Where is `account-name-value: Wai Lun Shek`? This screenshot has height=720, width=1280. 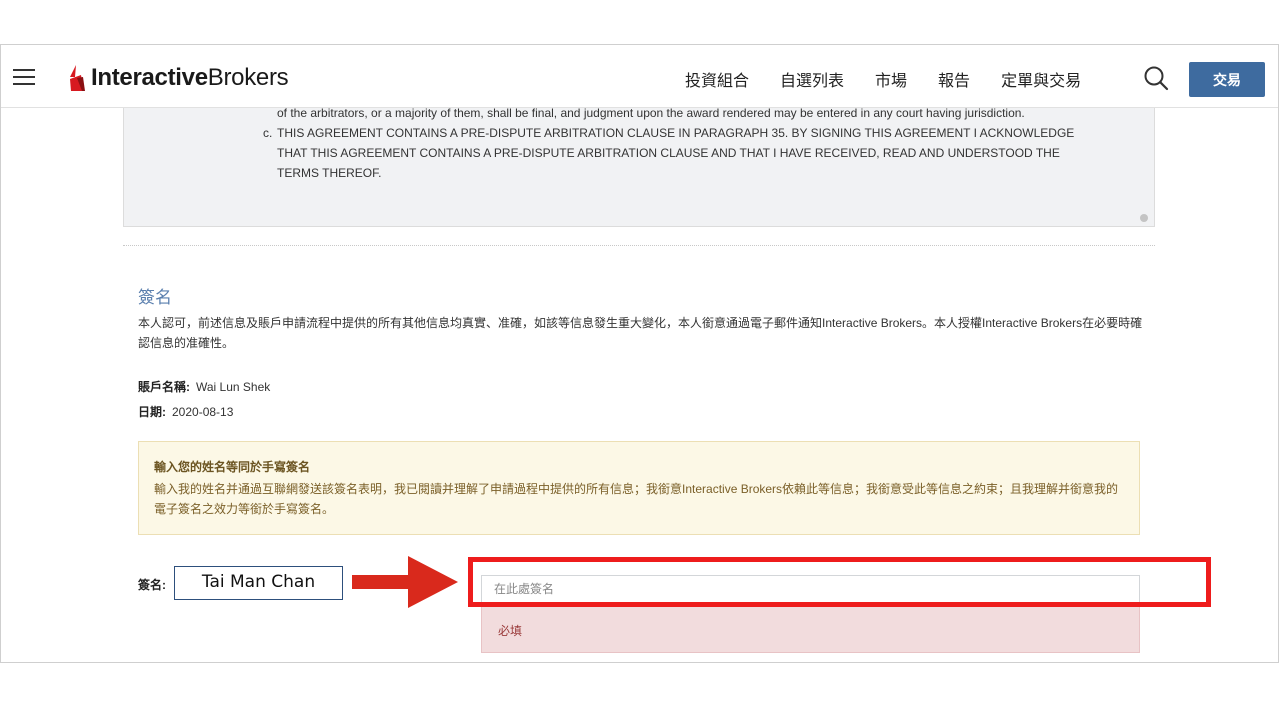 account-name-value: Wai Lun Shek is located at coordinates (233, 387).